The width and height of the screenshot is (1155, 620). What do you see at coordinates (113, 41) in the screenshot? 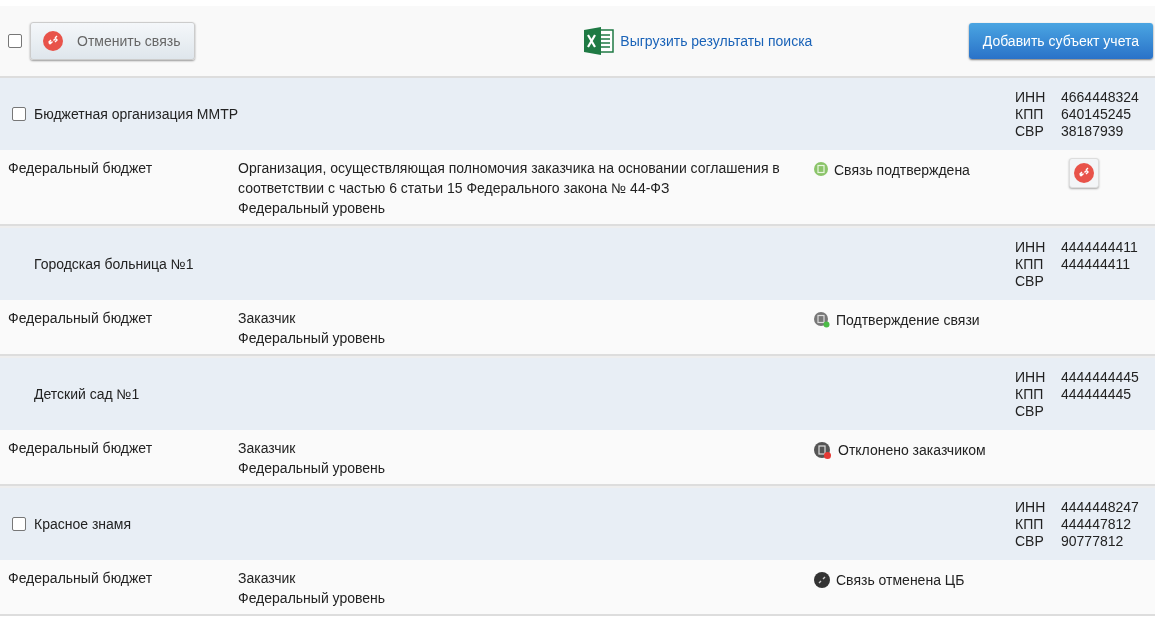
I see `unlink-button: Отменить связь` at bounding box center [113, 41].